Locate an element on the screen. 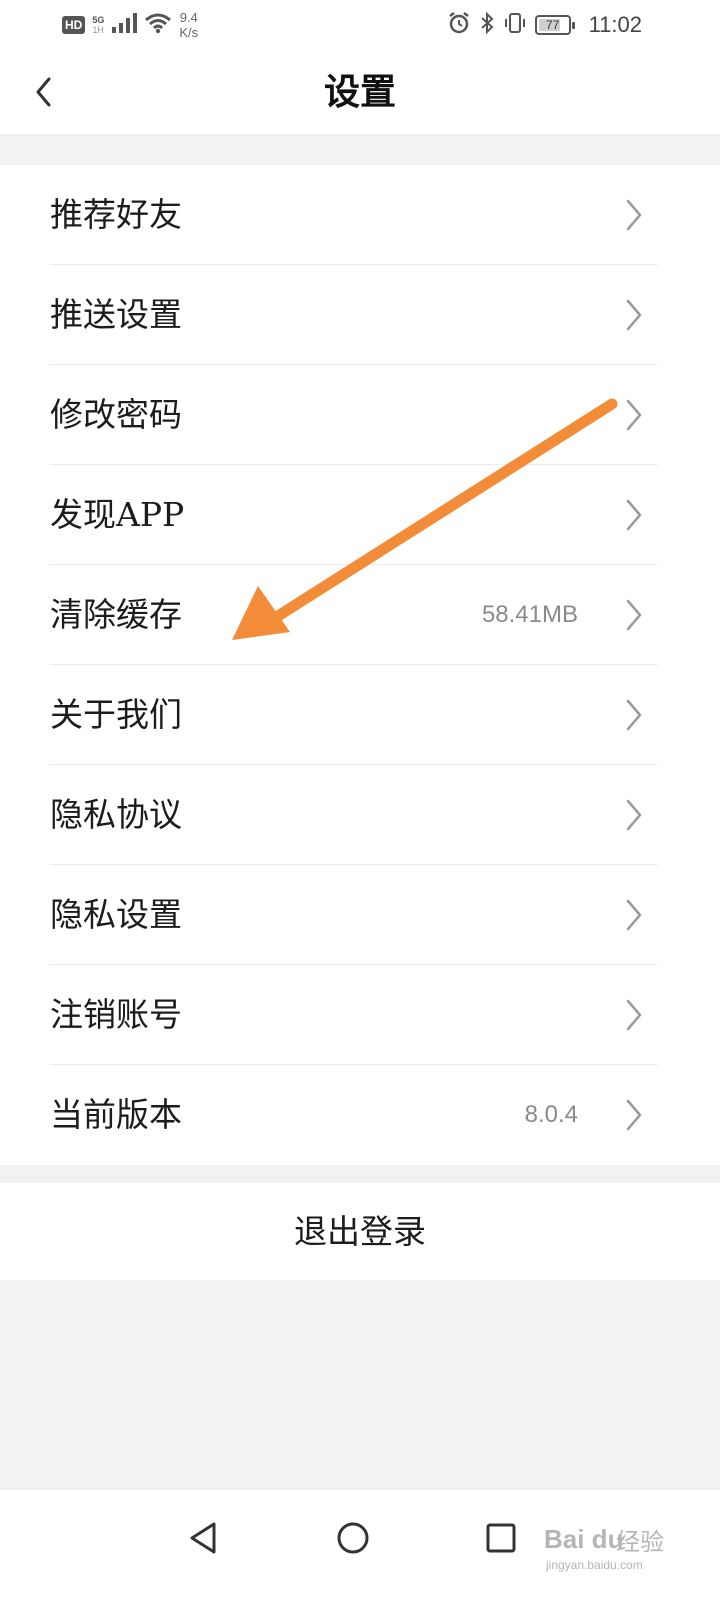 The image size is (720, 1600). network-speed: 9.4 K/s is located at coordinates (188, 25).